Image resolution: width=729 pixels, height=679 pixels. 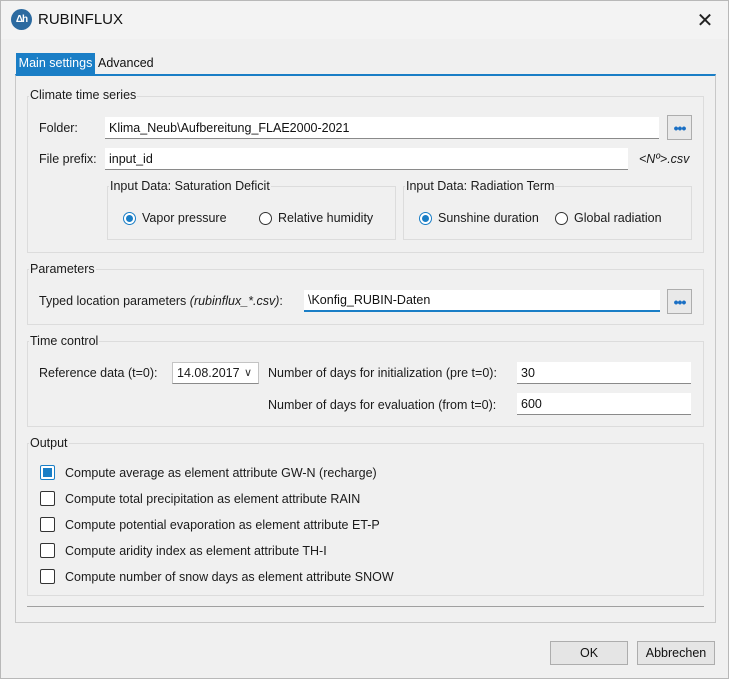 I want to click on init-days-input, so click(x=604, y=373).